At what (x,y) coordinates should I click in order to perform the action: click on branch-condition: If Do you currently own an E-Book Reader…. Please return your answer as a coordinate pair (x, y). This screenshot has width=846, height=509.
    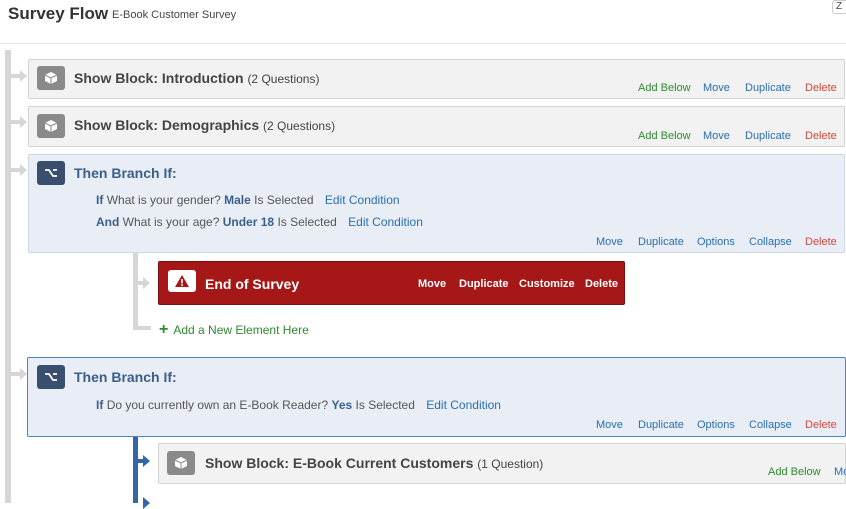
    Looking at the image, I should click on (298, 405).